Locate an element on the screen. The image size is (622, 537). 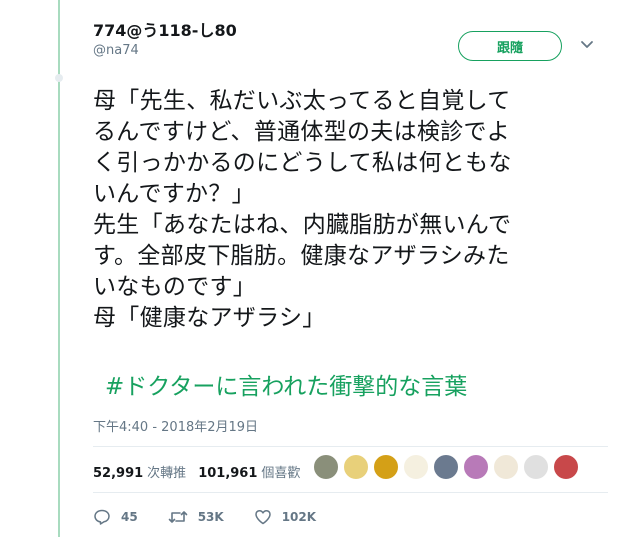
retweet-label: 次轉推 is located at coordinates (167, 473).